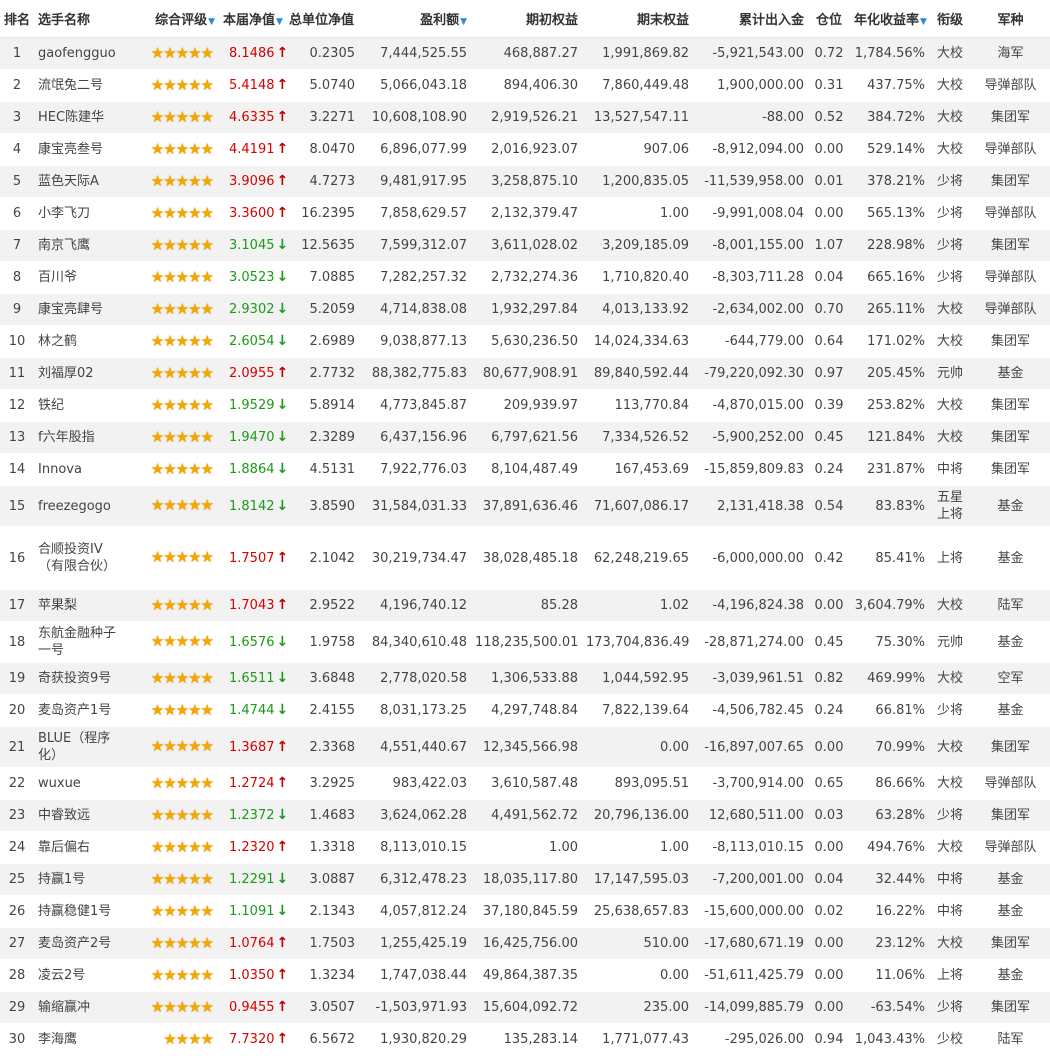  I want to click on player-name-cell: HEC陈建华, so click(80, 117).